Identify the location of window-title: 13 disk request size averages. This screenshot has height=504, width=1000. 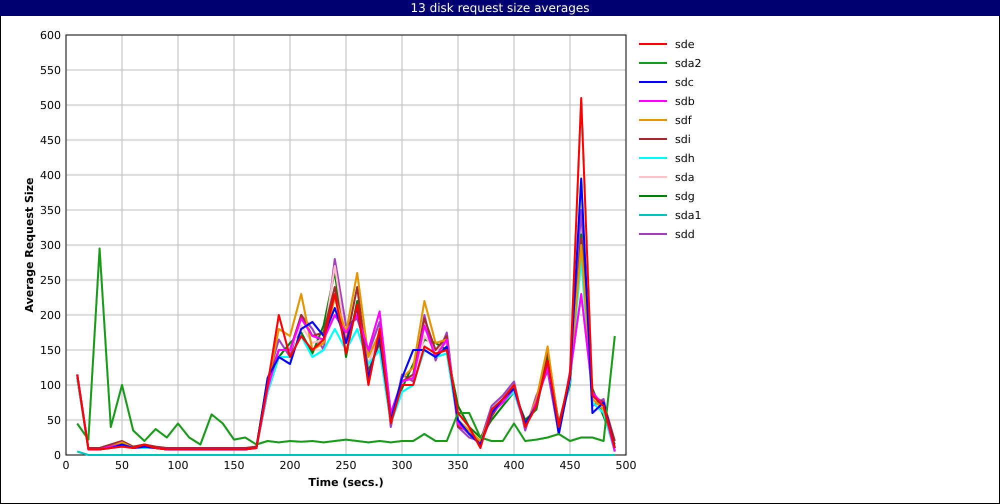
(500, 8).